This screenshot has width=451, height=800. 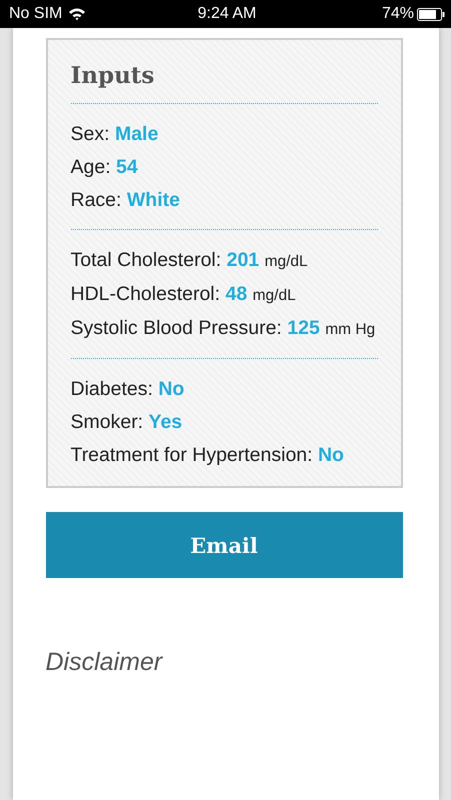 What do you see at coordinates (107, 422) in the screenshot?
I see `input-label: Smoker:` at bounding box center [107, 422].